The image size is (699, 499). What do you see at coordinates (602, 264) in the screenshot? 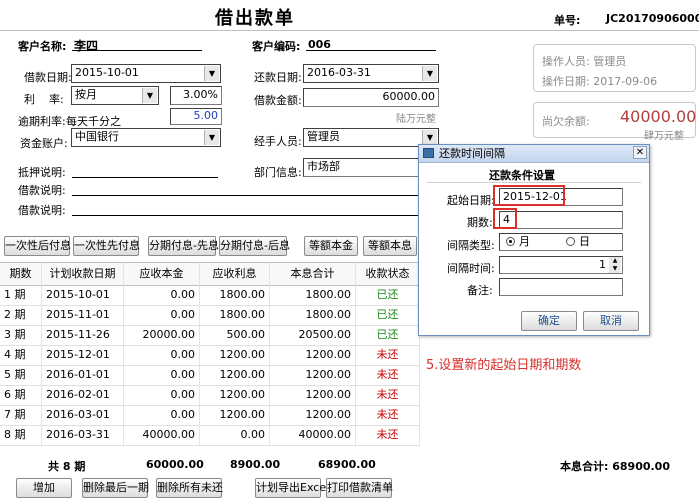
I see `interval-time-value: 1` at bounding box center [602, 264].